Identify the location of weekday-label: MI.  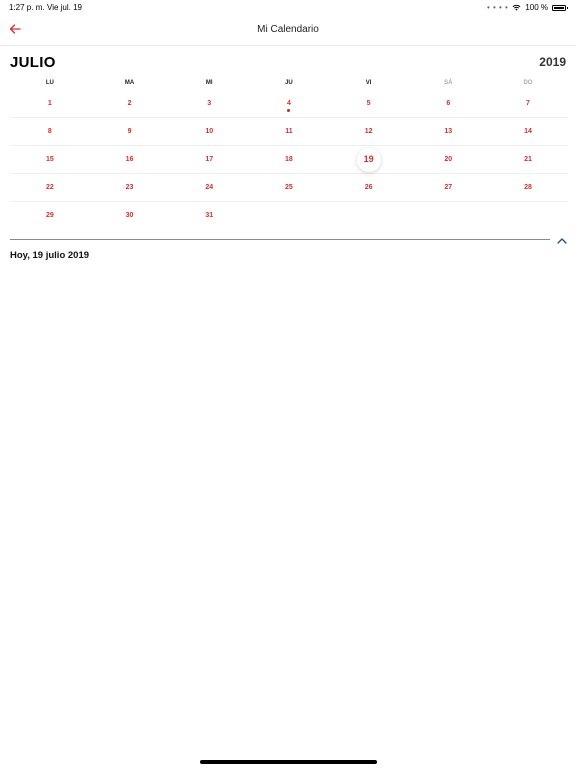
(209, 83).